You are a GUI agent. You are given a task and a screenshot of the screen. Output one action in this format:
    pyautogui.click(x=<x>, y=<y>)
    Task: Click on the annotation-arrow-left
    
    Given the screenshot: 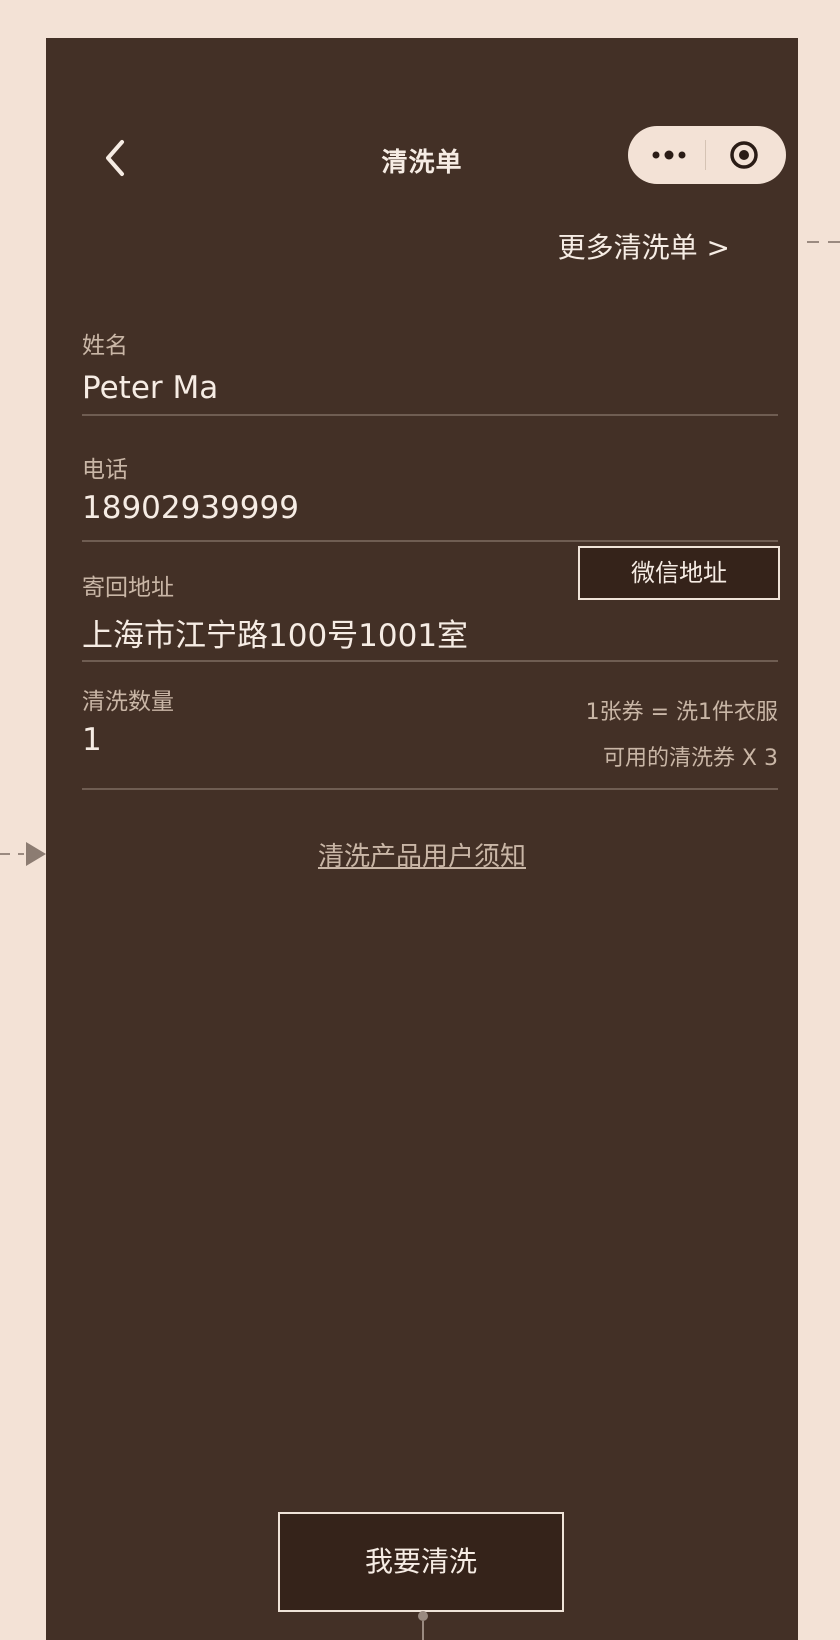 What is the action you would take?
    pyautogui.click(x=23, y=854)
    